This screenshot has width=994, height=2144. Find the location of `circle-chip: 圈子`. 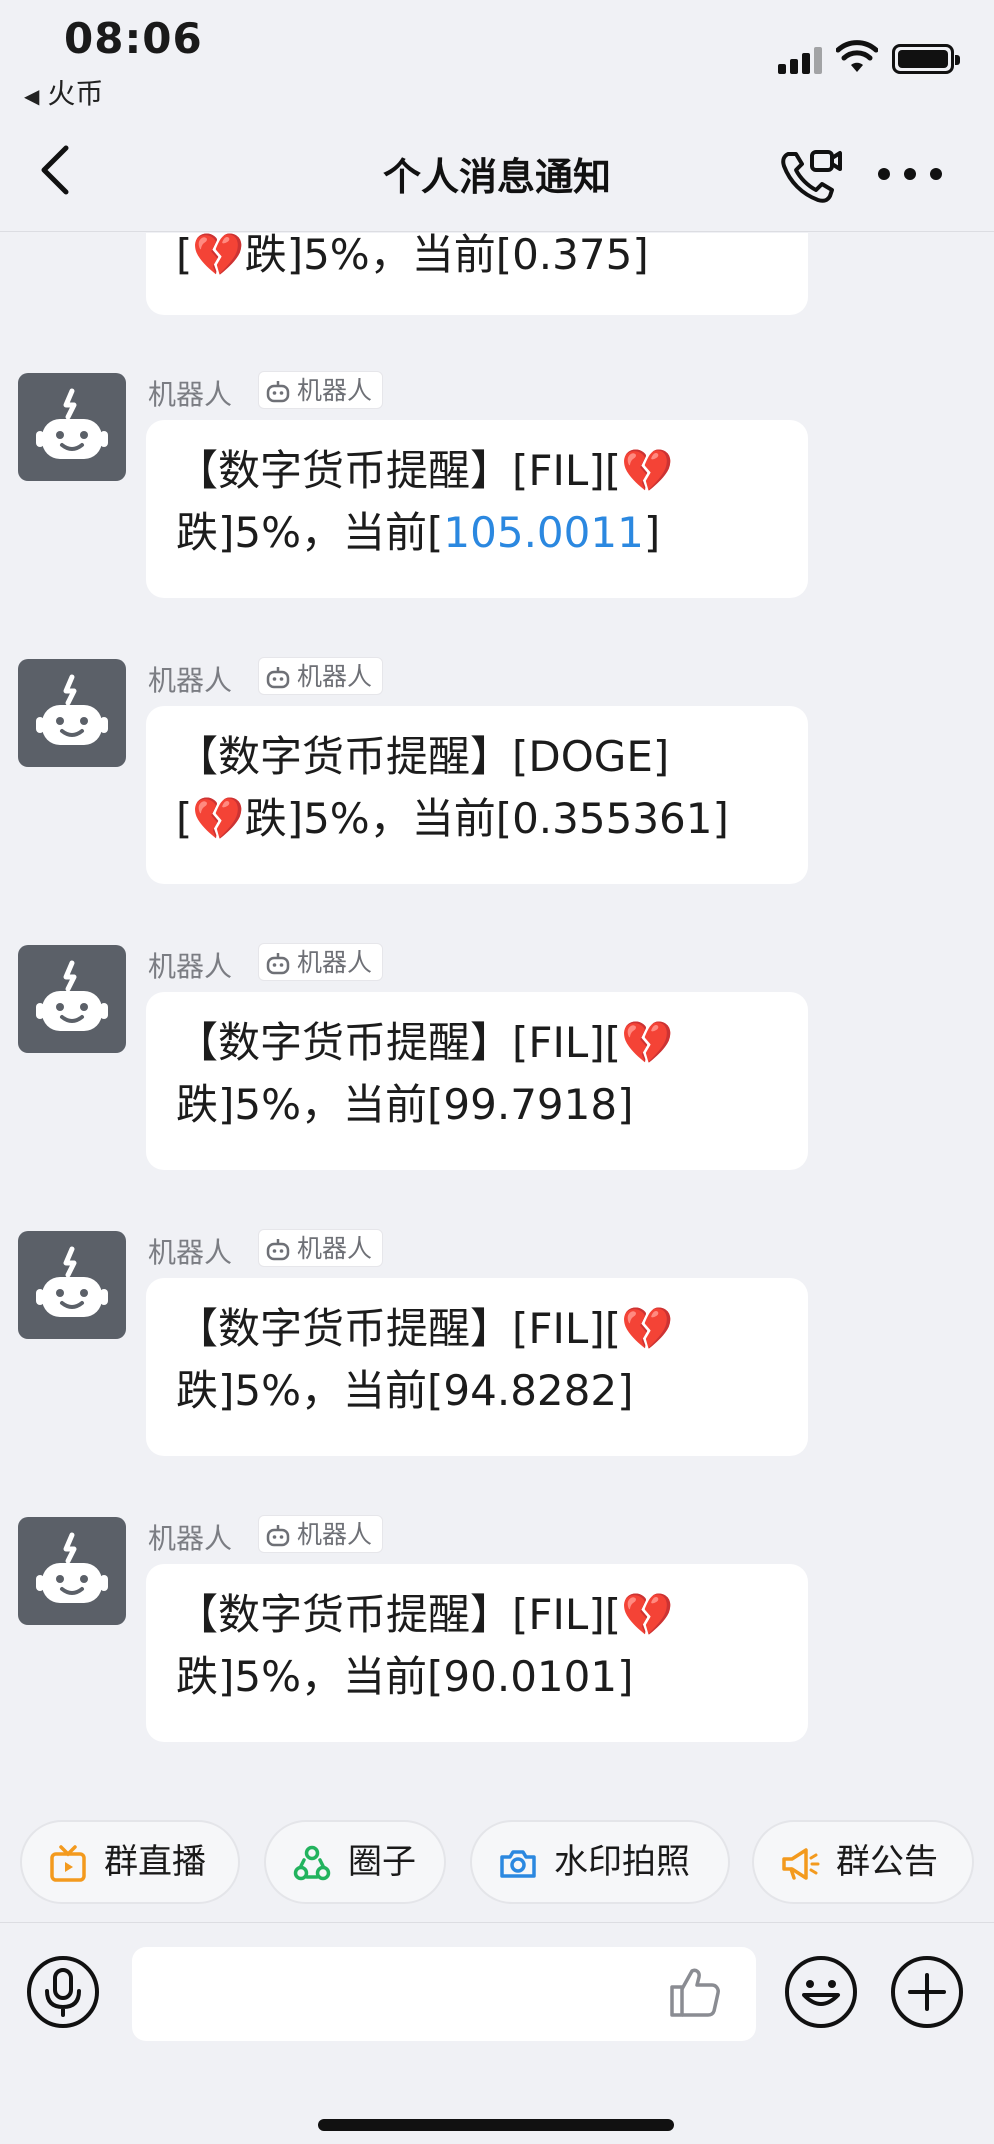

circle-chip: 圈子 is located at coordinates (355, 1862).